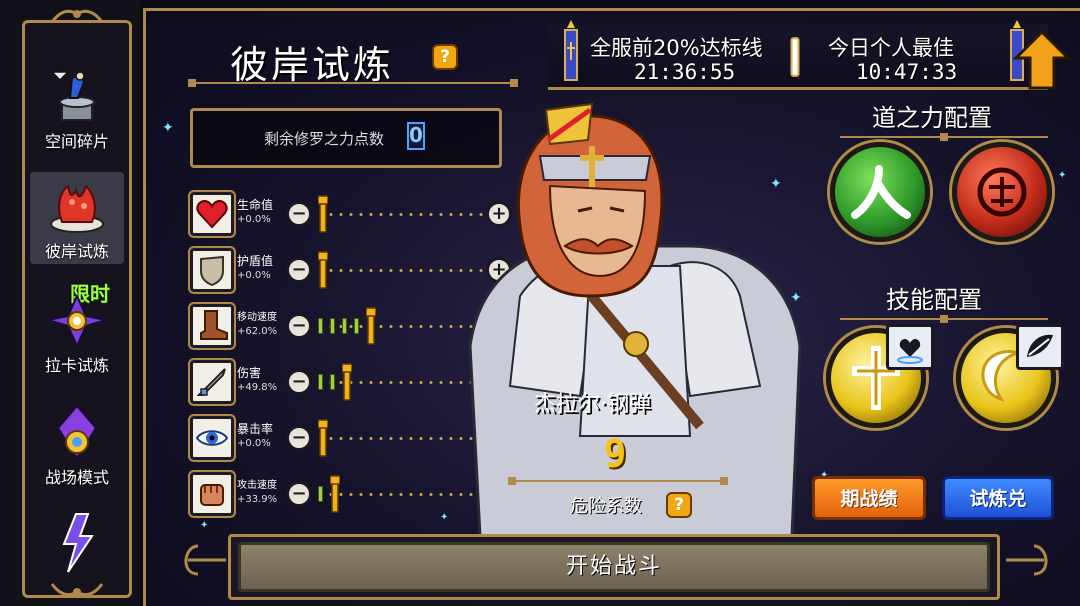 The image size is (1080, 606). Describe the element at coordinates (76, 251) in the screenshot. I see `tab-label: 彼岸试炼` at that location.